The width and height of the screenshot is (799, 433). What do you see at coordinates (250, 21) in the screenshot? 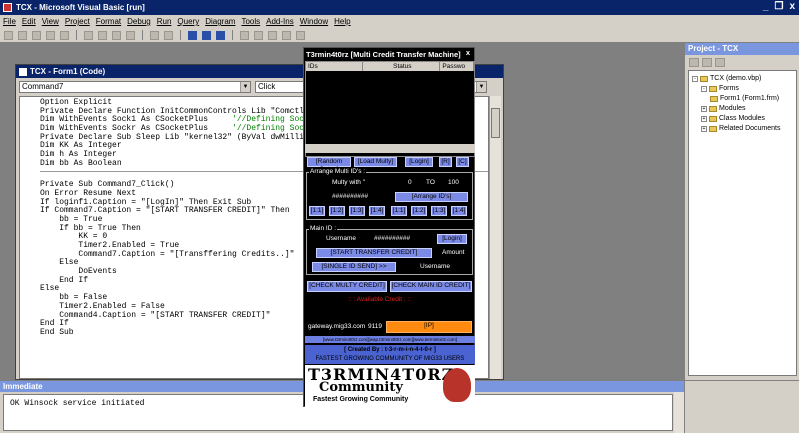
I see `menu-tools: Tools` at bounding box center [250, 21].